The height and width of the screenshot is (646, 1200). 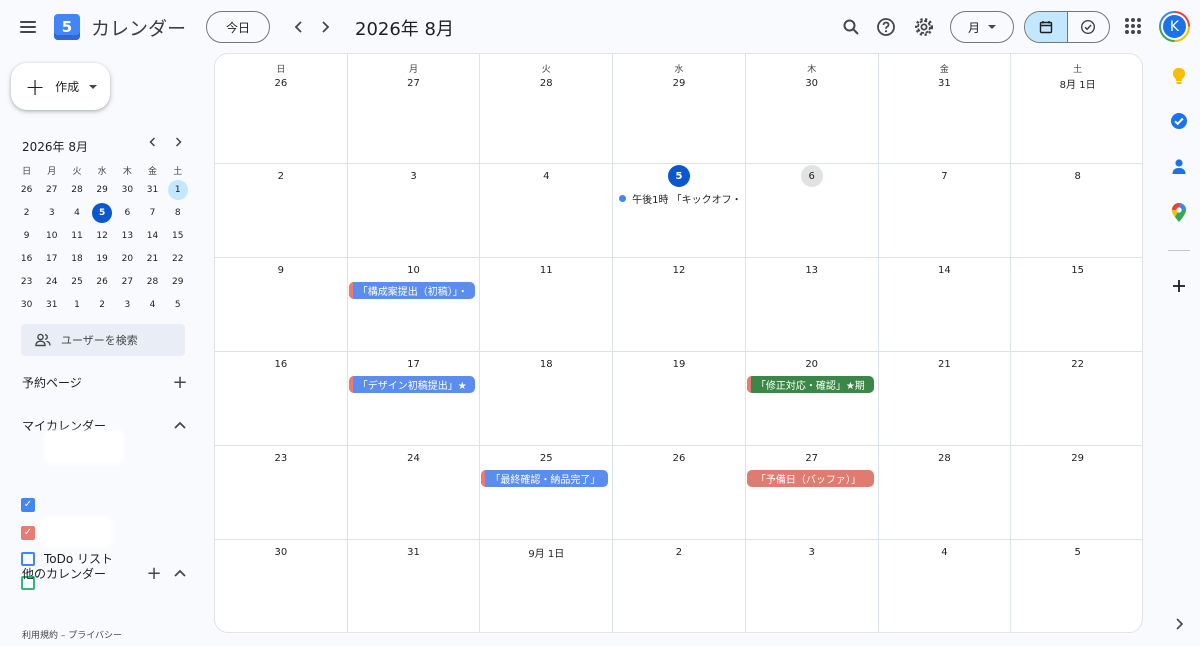 What do you see at coordinates (414, 270) in the screenshot?
I see `day-number: 10` at bounding box center [414, 270].